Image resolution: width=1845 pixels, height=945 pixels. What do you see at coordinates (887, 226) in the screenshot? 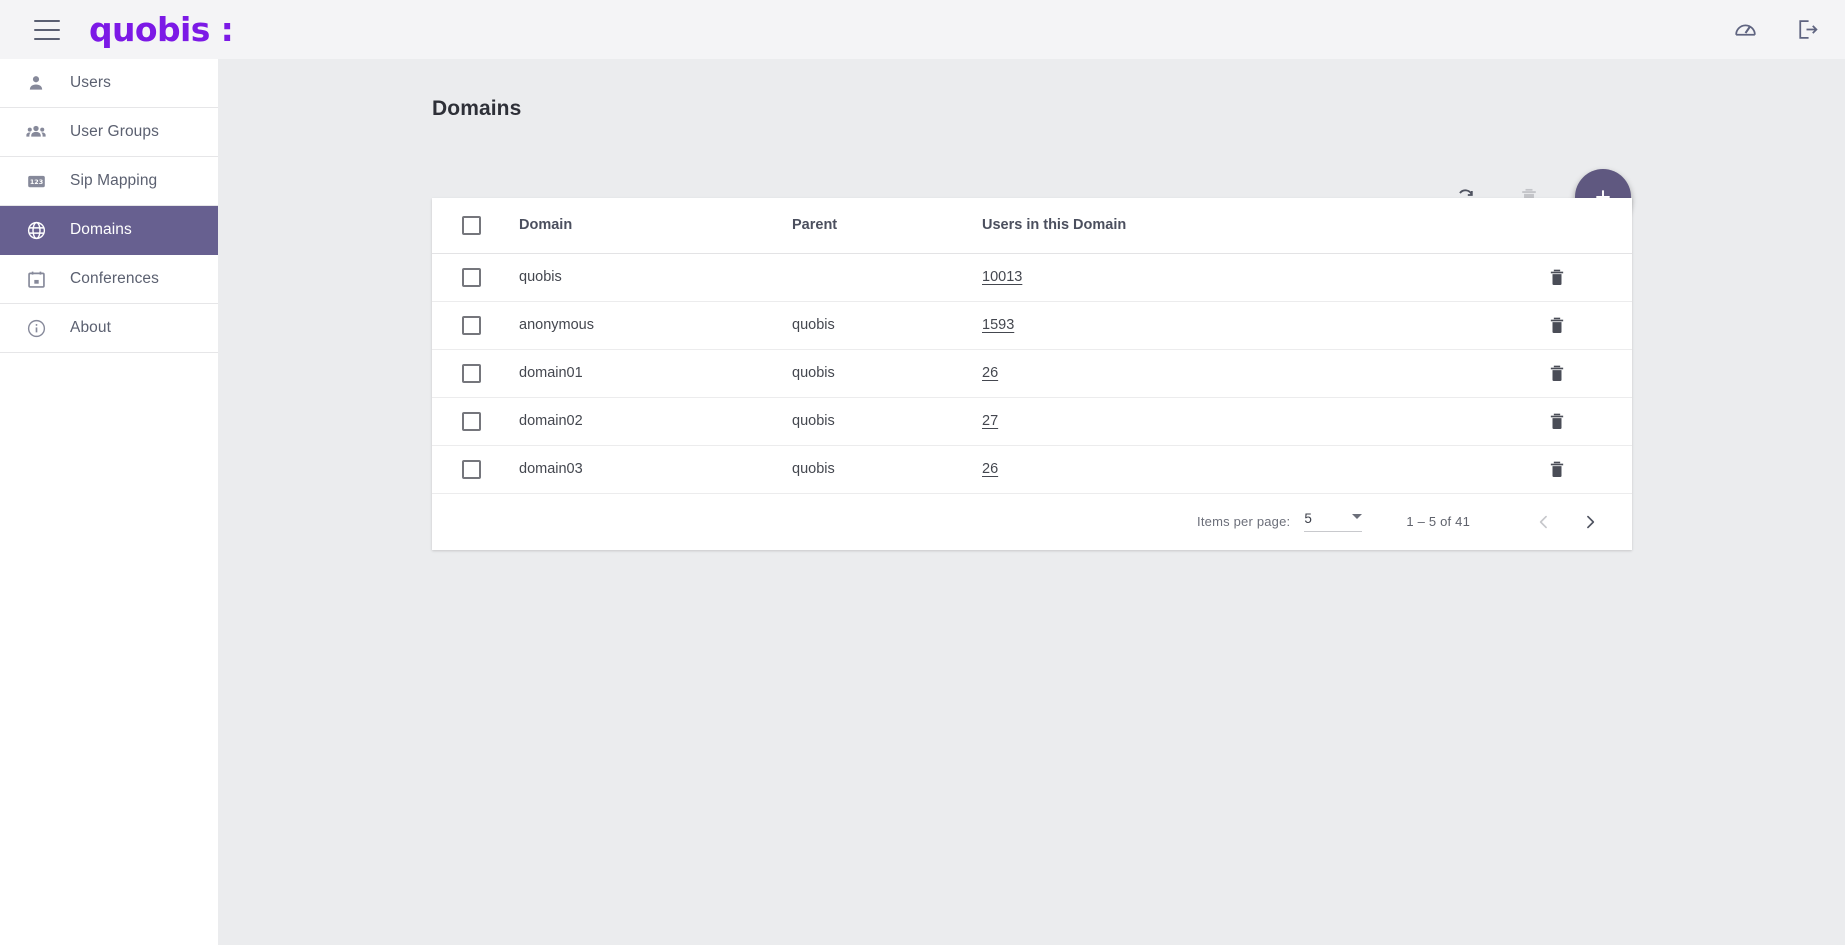
I see `column-header-parent: Parent` at bounding box center [887, 226].